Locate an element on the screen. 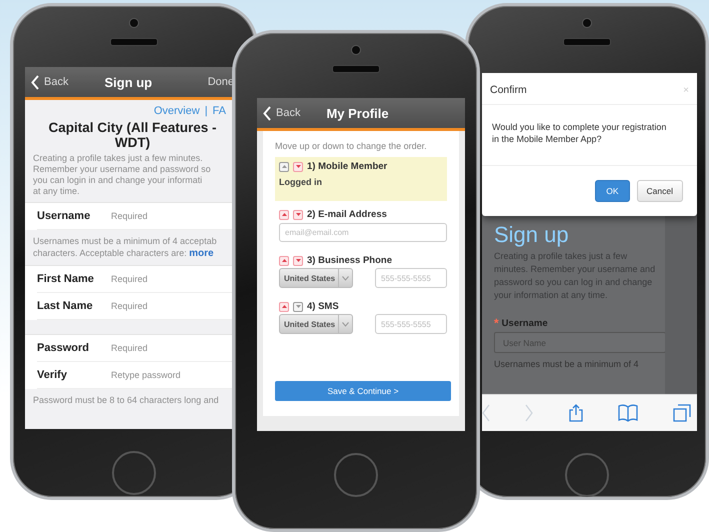  dialog-title: Confirm is located at coordinates (508, 90).